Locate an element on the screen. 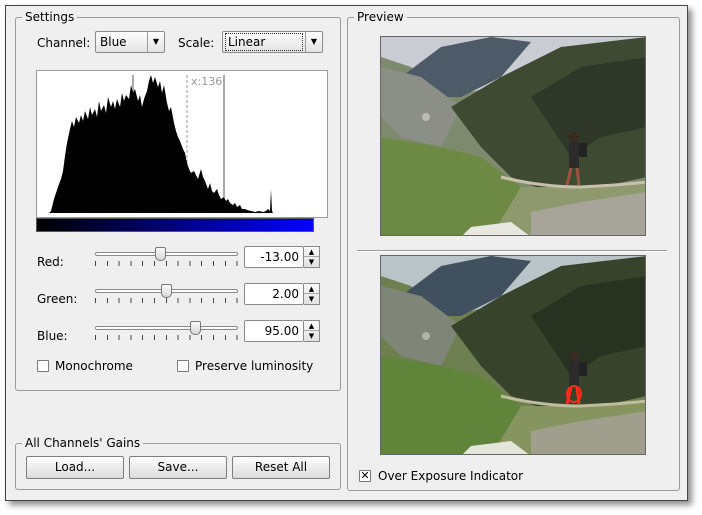 The image size is (702, 515). blue-label: Blue: is located at coordinates (52, 336).